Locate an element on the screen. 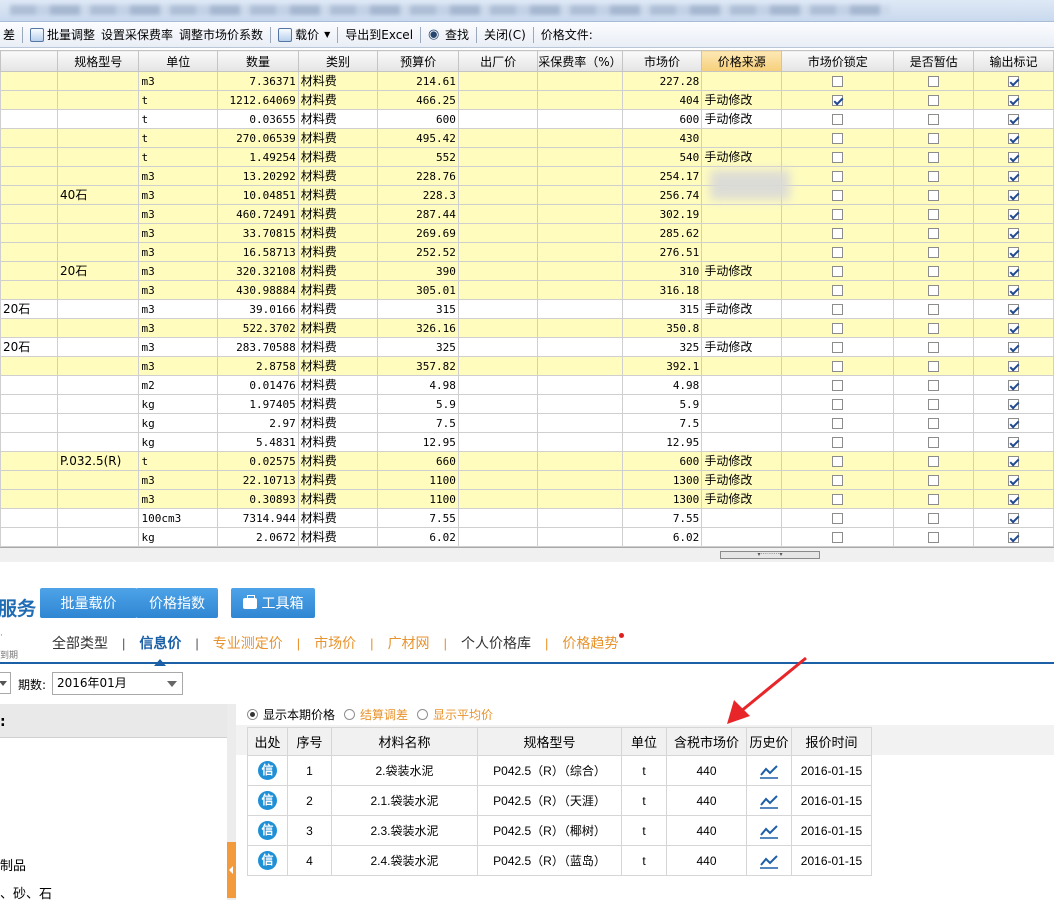 The height and width of the screenshot is (902, 1054). spec-cell: P042.5（R）（综合） is located at coordinates (549, 770).